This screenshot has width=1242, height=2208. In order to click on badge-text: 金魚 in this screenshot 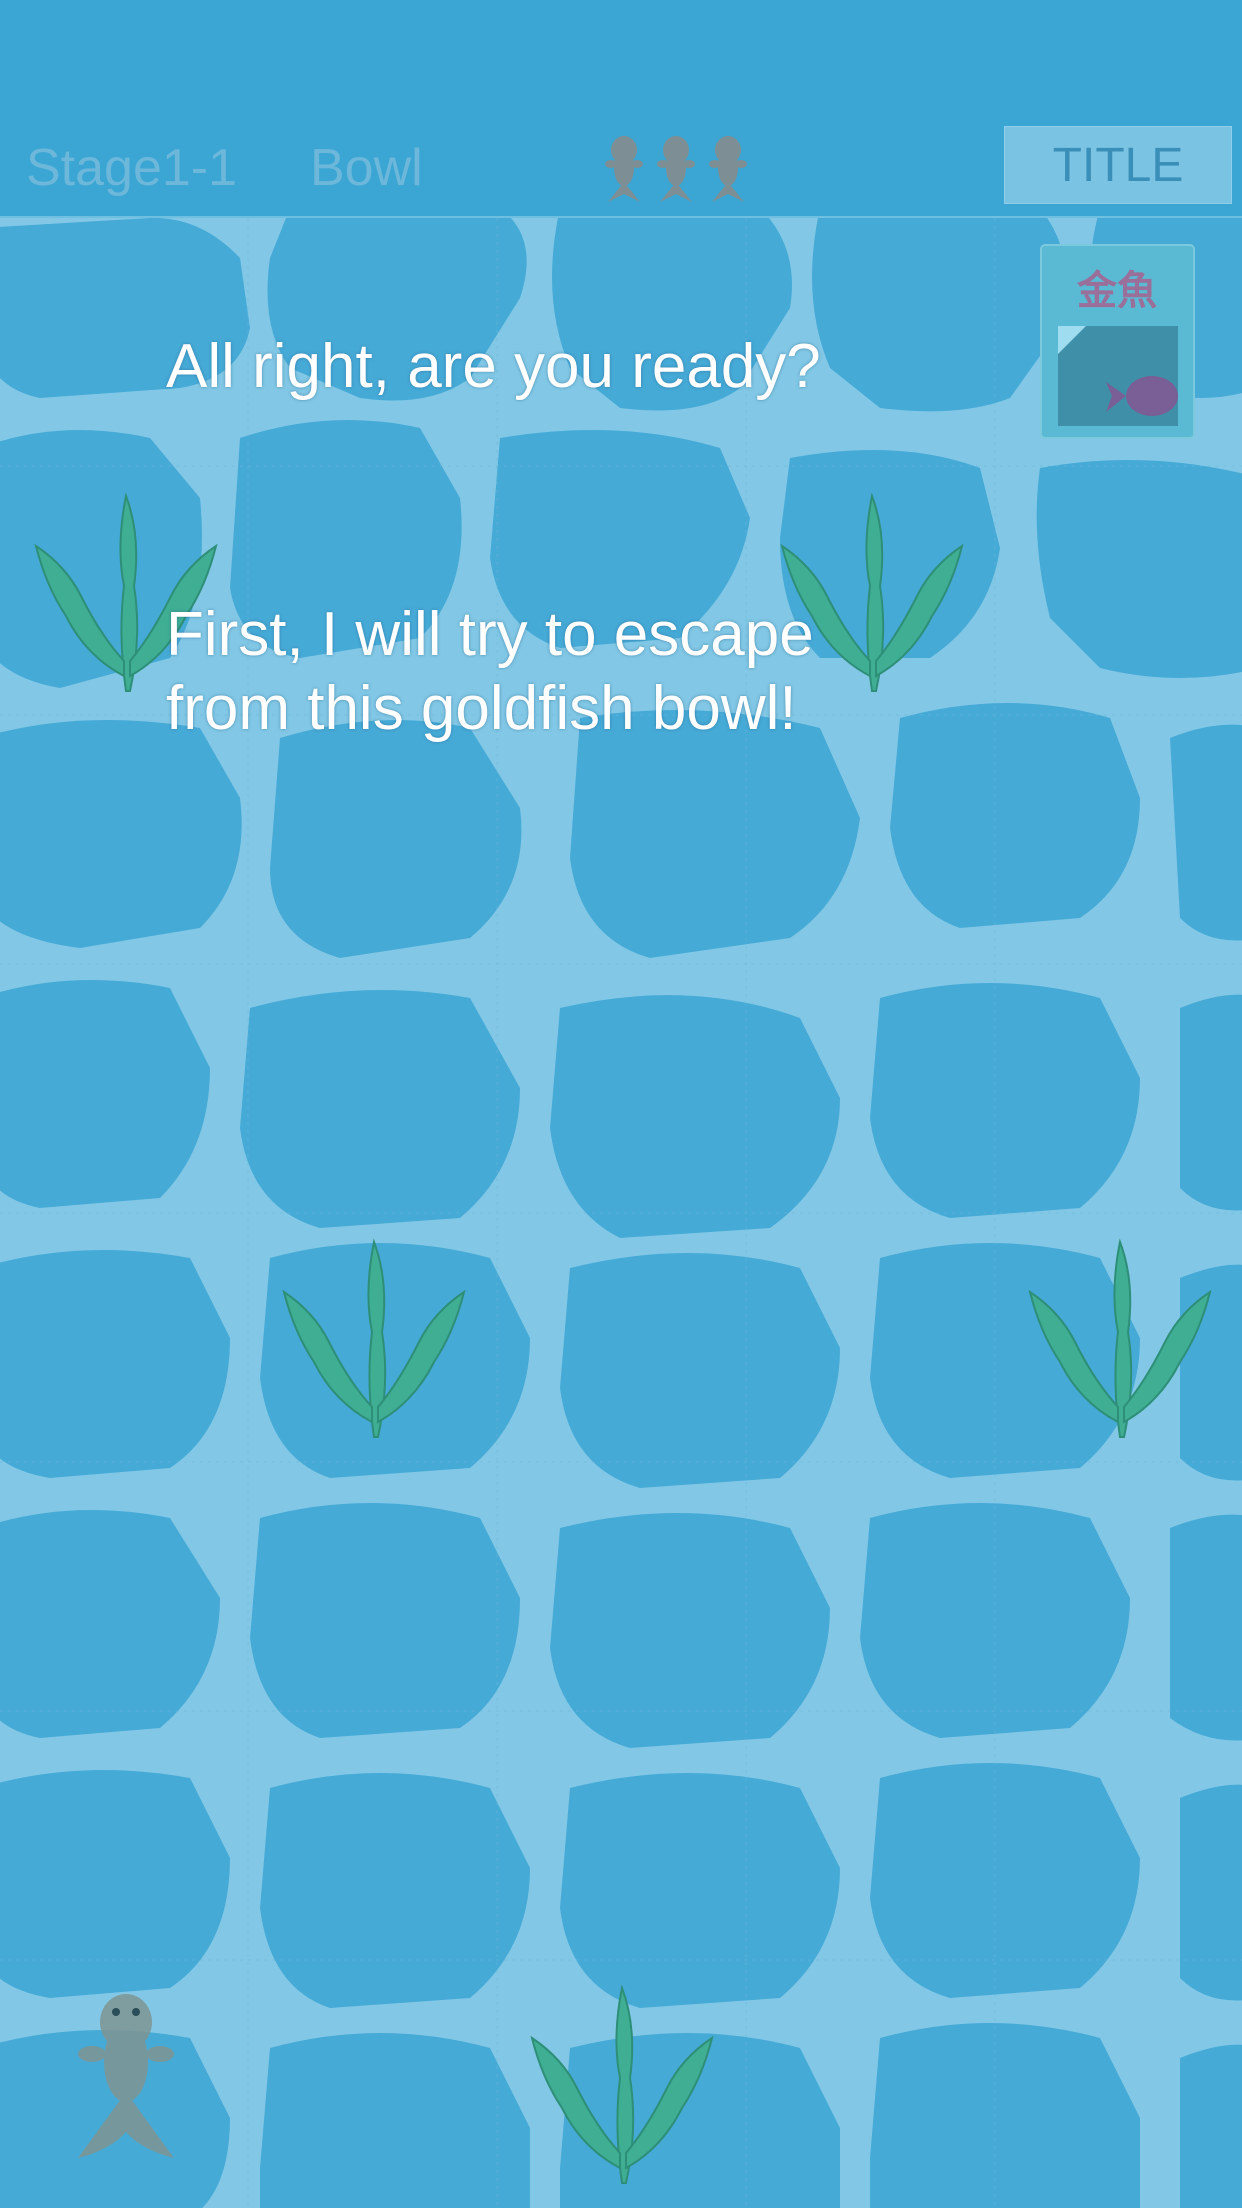, I will do `click(1116, 291)`.